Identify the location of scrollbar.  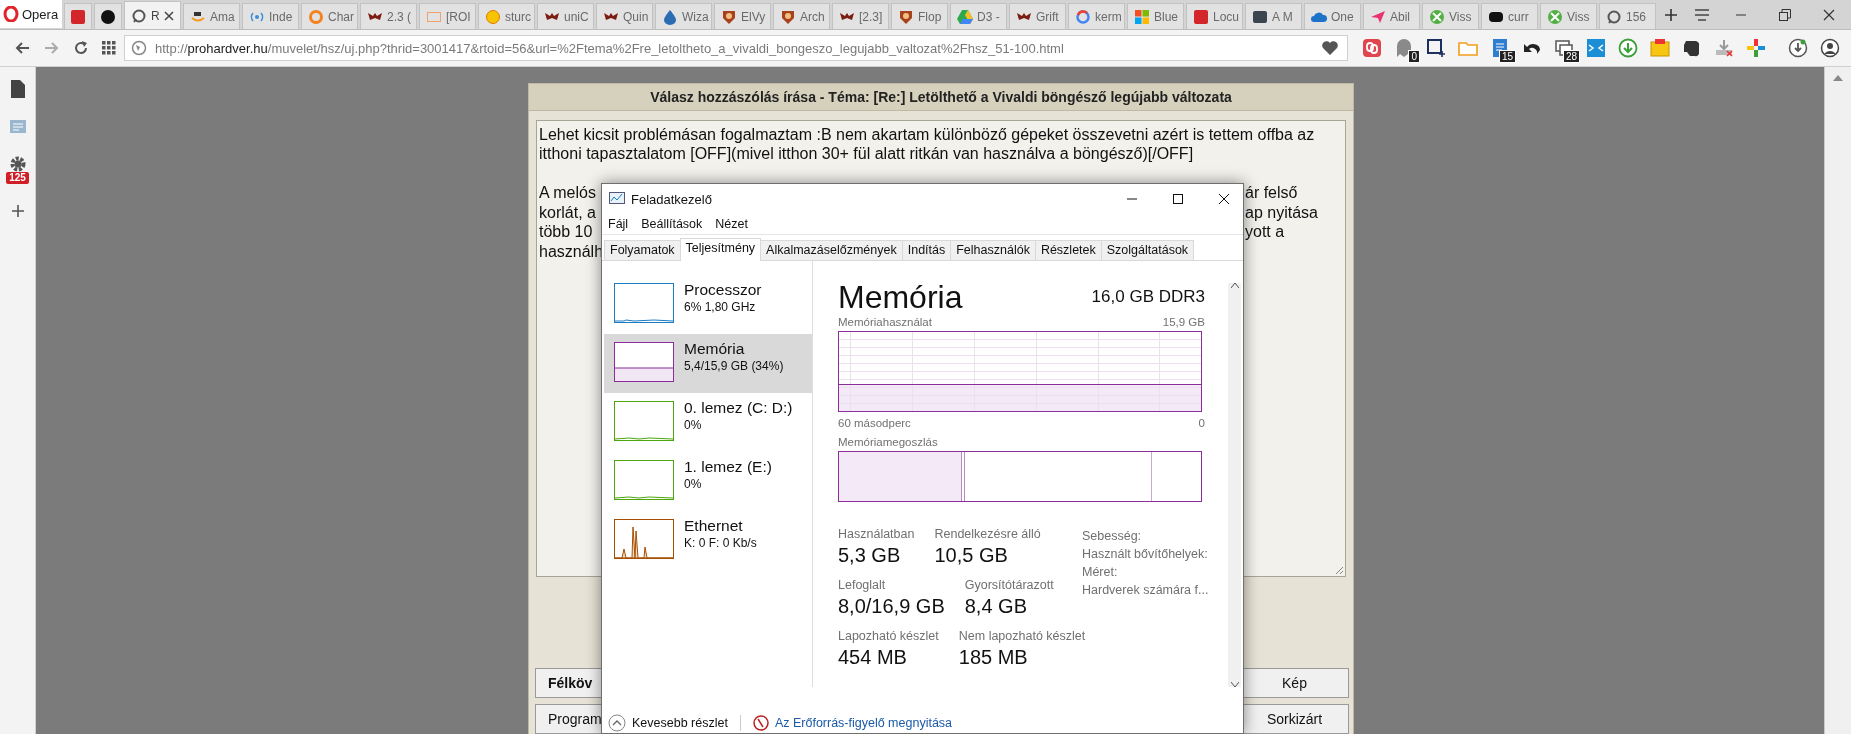
(1234, 485).